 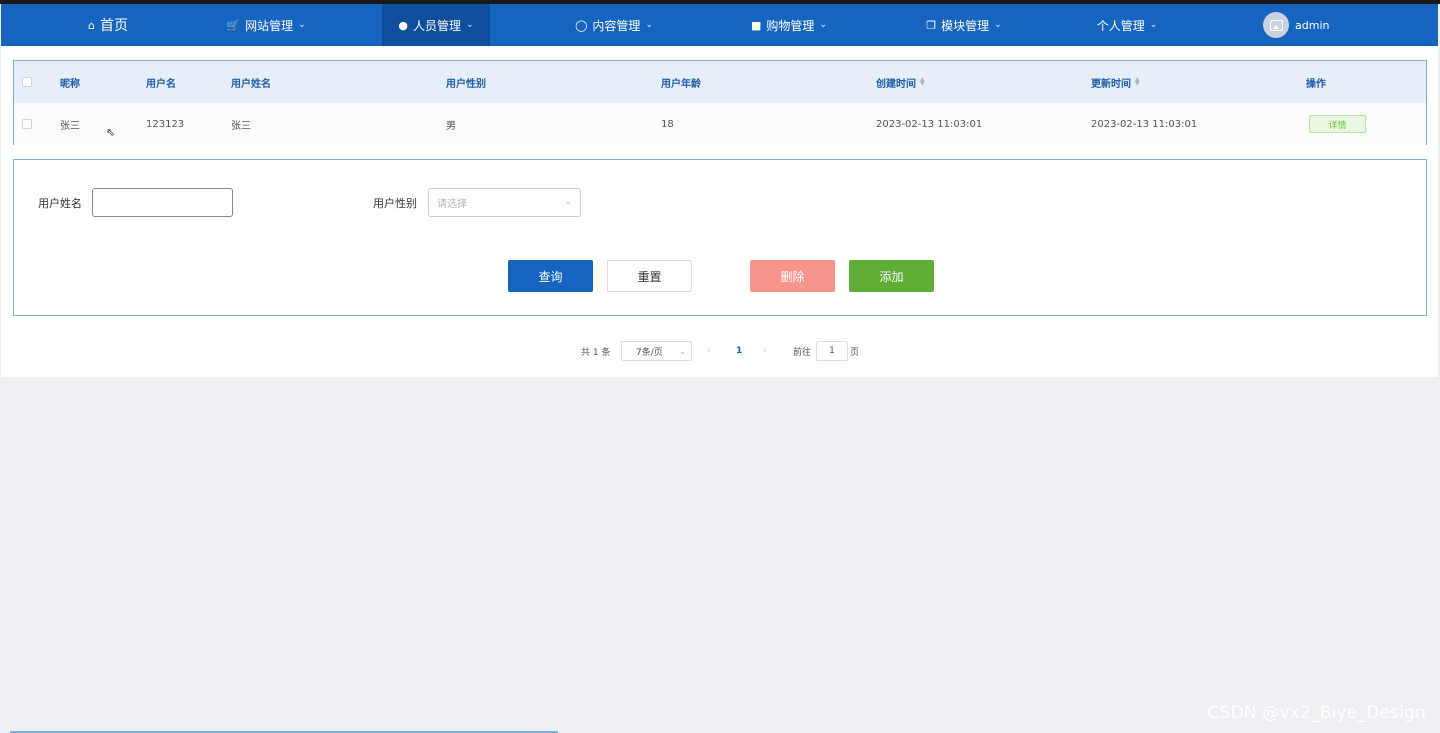 I want to click on add-button: 添加, so click(x=891, y=276).